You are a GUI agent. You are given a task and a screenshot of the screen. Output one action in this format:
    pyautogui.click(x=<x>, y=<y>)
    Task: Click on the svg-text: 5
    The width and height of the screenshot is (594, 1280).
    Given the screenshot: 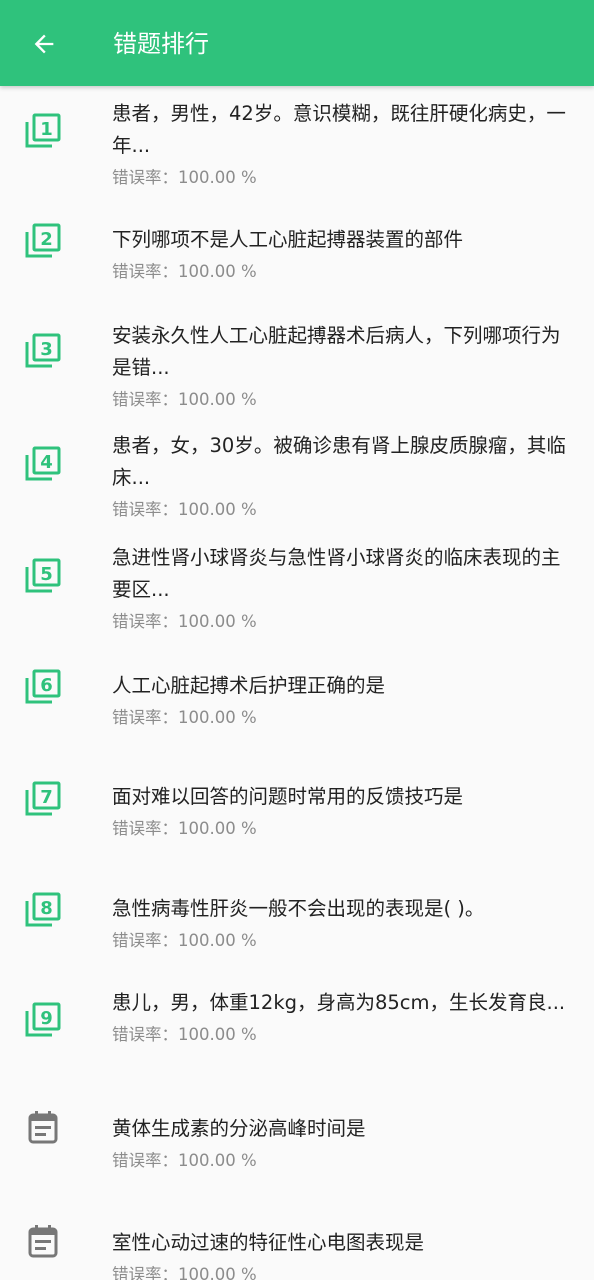 What is the action you would take?
    pyautogui.click(x=46, y=574)
    